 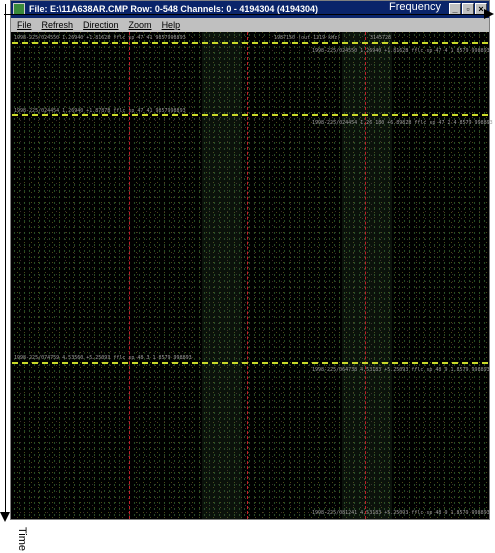 I want to click on menu-help: Help, so click(x=171, y=25).